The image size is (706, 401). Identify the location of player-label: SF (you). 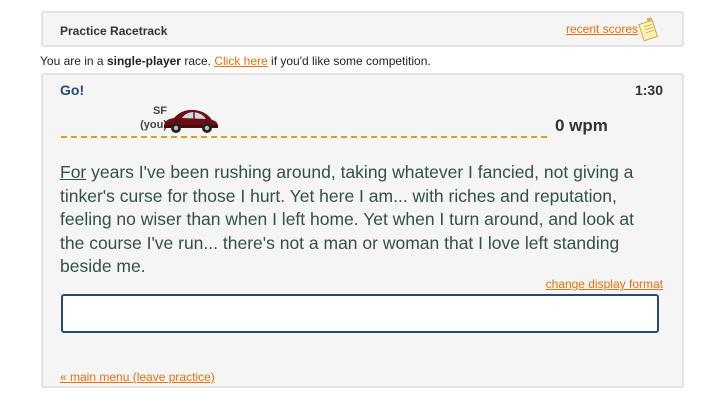
(137, 118).